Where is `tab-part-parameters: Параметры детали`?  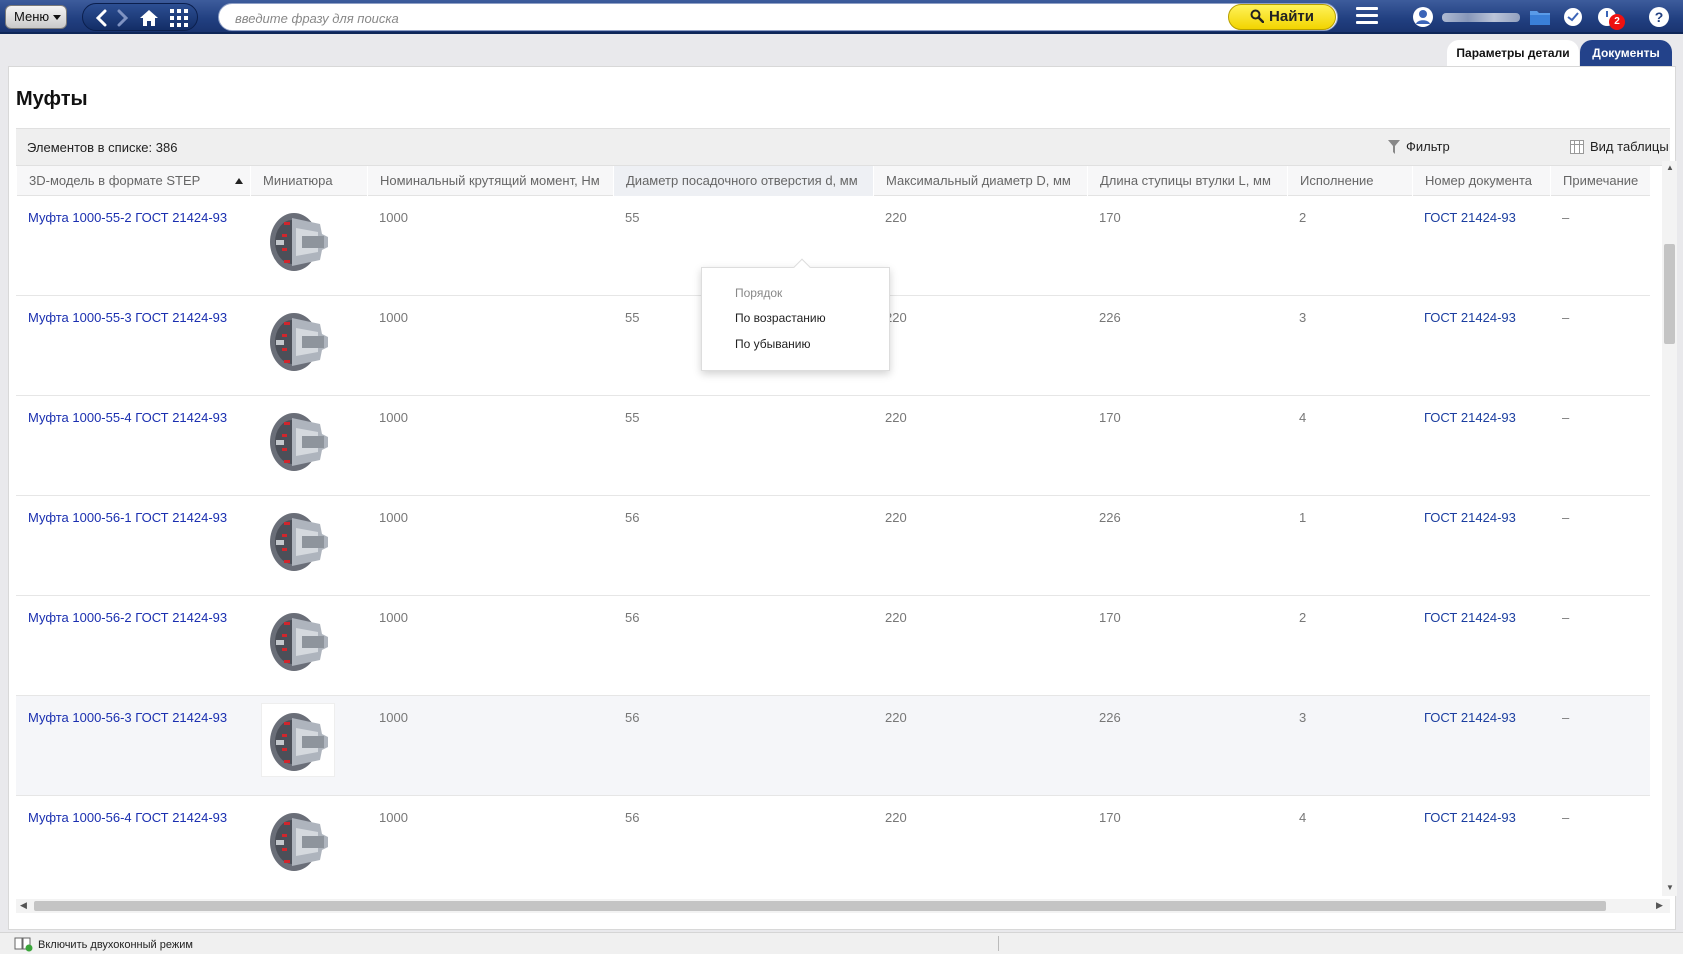 tab-part-parameters: Параметры детали is located at coordinates (1513, 53).